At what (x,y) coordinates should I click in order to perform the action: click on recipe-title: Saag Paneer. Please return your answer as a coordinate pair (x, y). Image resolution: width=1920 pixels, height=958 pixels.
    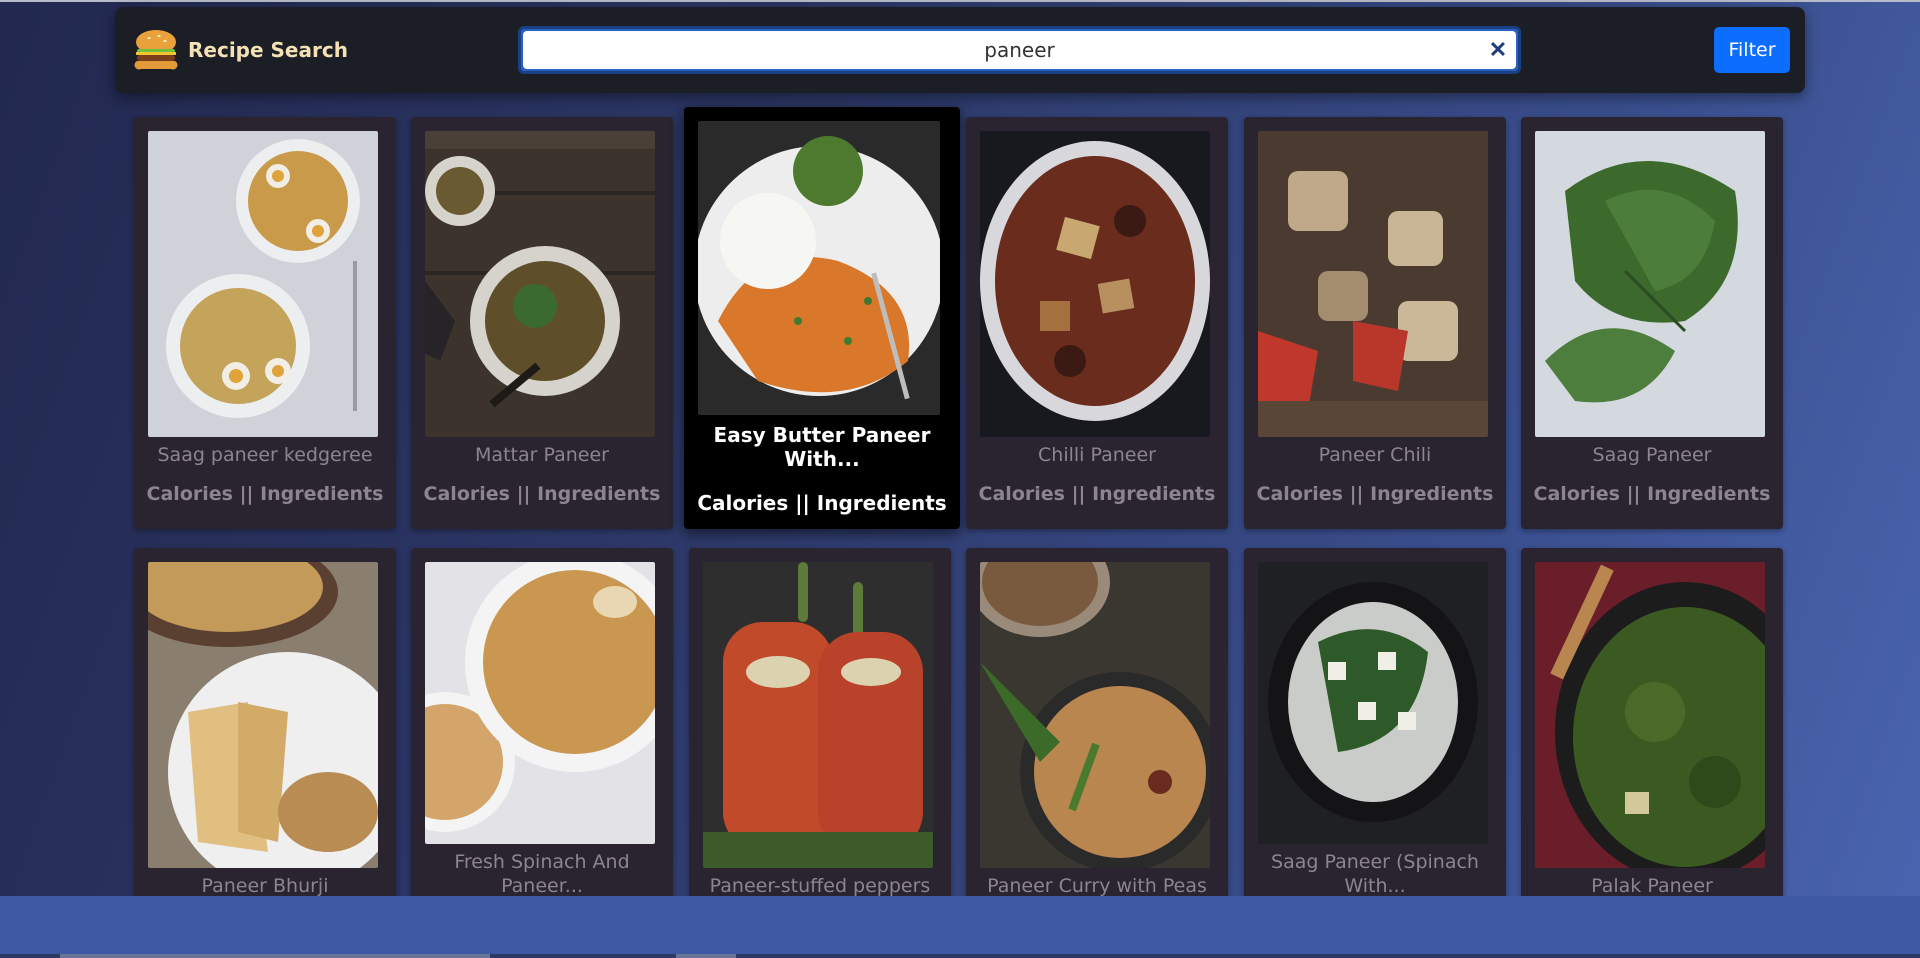
    Looking at the image, I should click on (1652, 455).